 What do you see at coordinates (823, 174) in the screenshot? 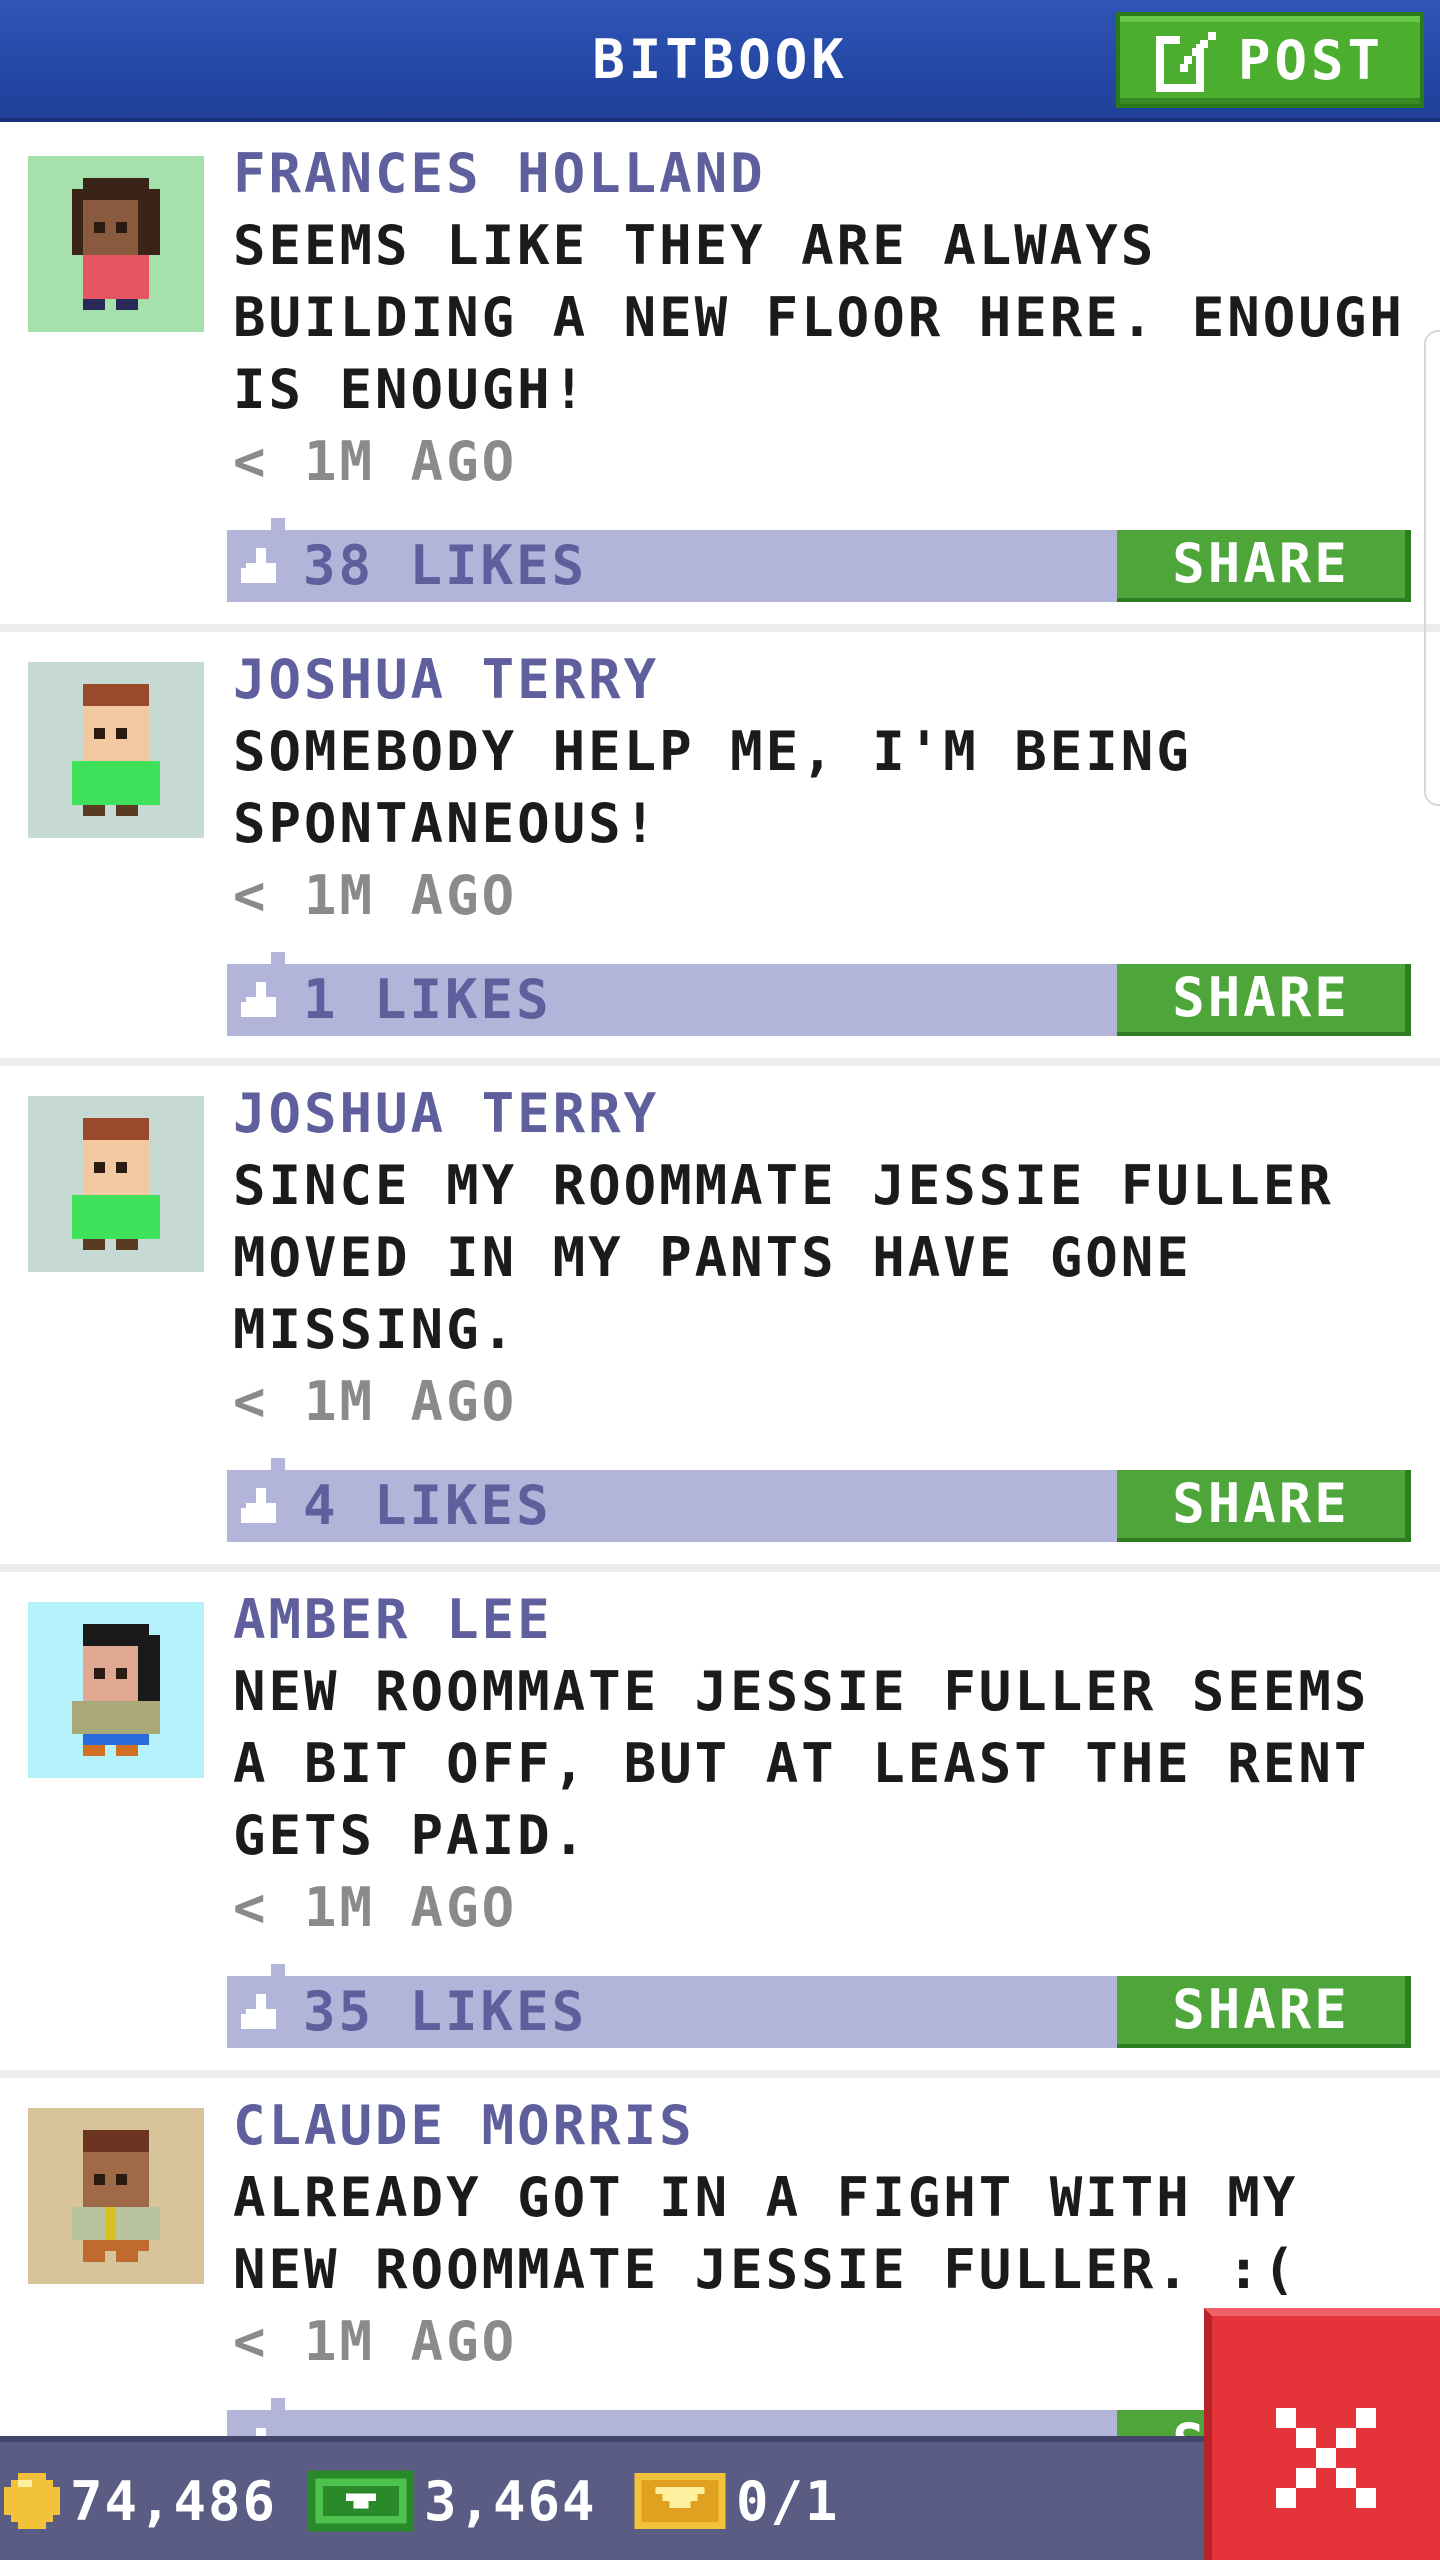
I see `post-author: FRANCES HOLLAND` at bounding box center [823, 174].